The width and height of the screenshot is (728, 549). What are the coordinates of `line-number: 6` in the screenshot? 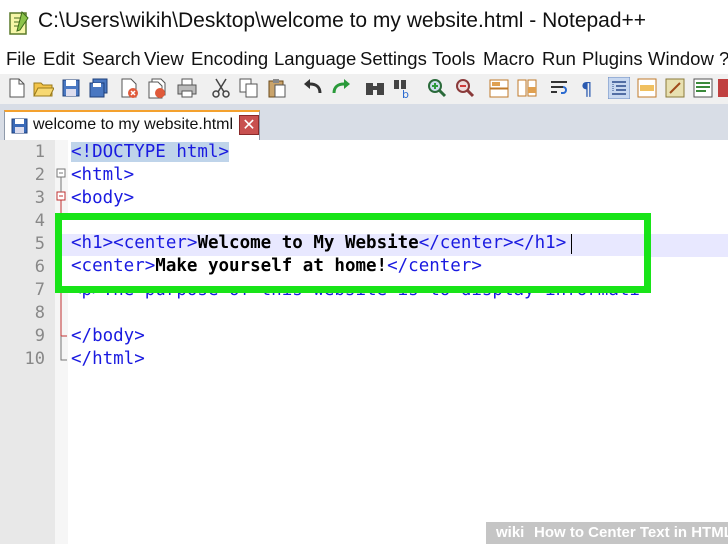 It's located at (39, 267).